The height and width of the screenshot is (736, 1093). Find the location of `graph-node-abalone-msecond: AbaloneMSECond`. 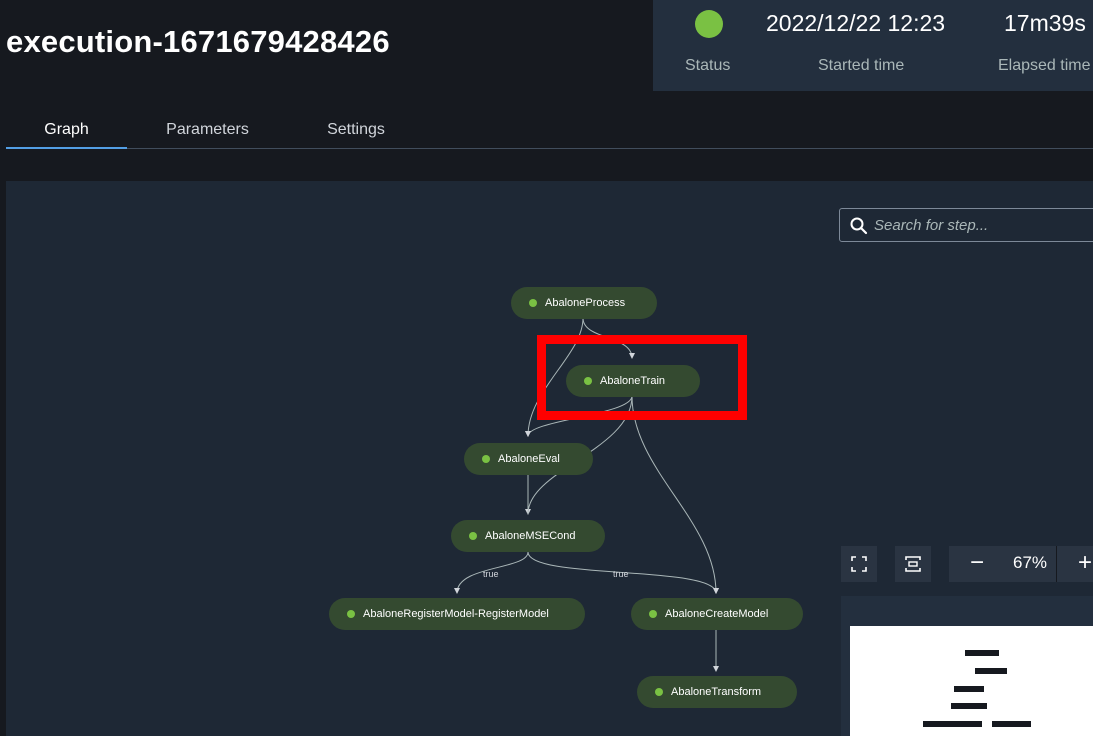

graph-node-abalone-msecond: AbaloneMSECond is located at coordinates (528, 536).